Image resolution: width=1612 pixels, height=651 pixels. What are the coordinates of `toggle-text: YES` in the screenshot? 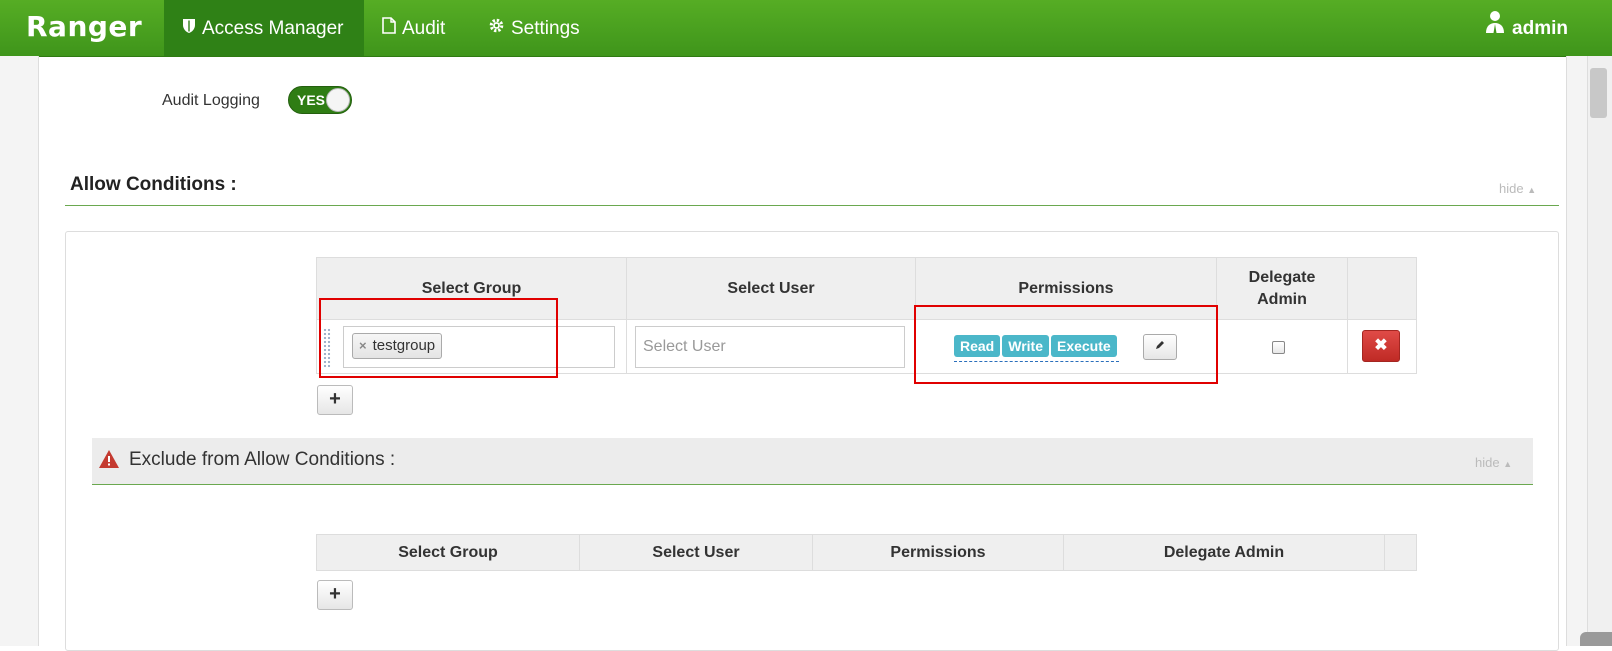 It's located at (311, 100).